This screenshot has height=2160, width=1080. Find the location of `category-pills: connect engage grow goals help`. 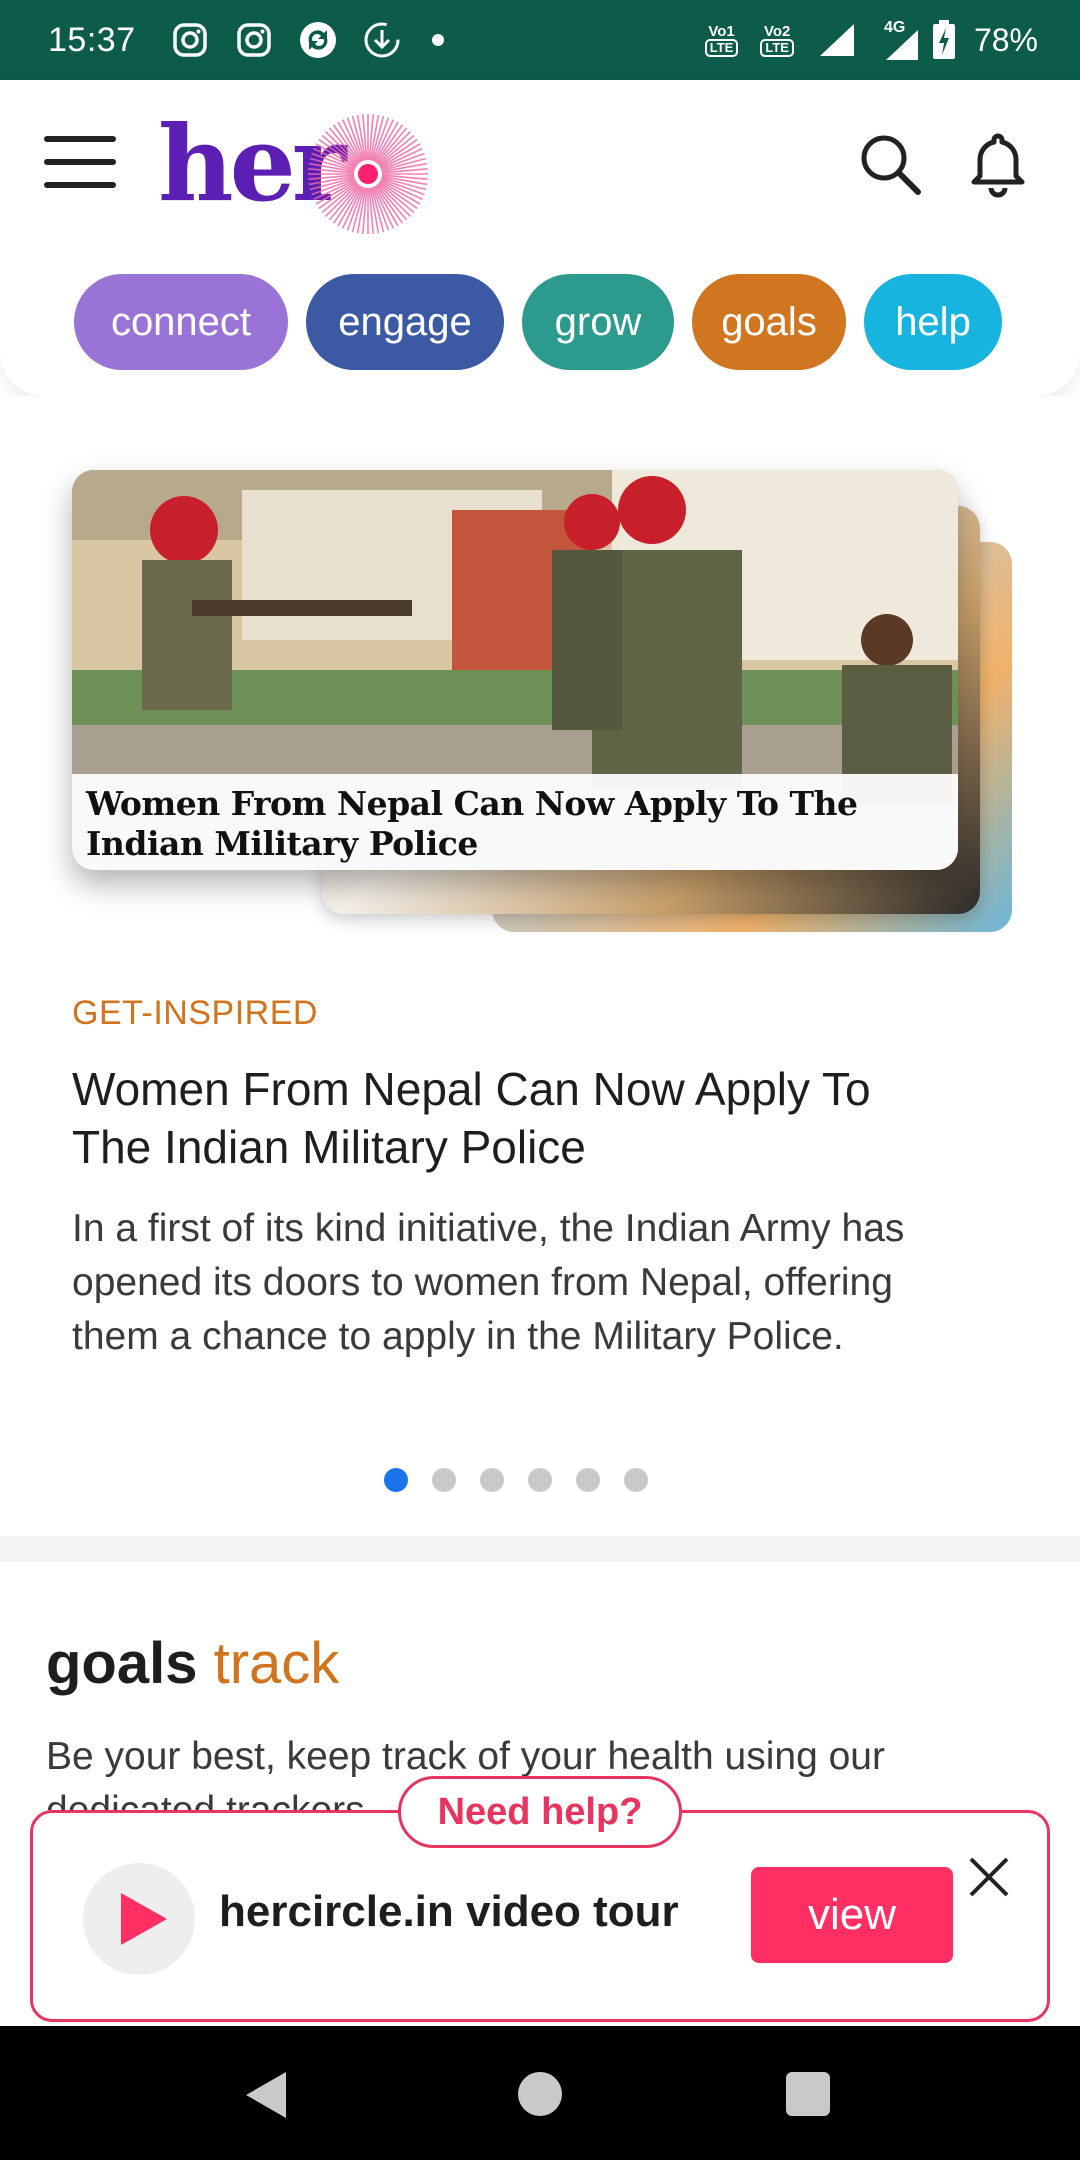

category-pills: connect engage grow goals help is located at coordinates (538, 322).